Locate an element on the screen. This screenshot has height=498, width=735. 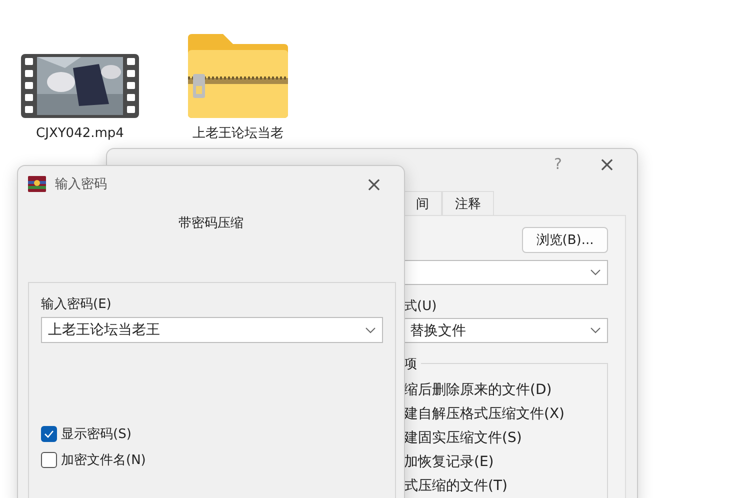
checkbox-label: 加密文件名(N) is located at coordinates (103, 460).